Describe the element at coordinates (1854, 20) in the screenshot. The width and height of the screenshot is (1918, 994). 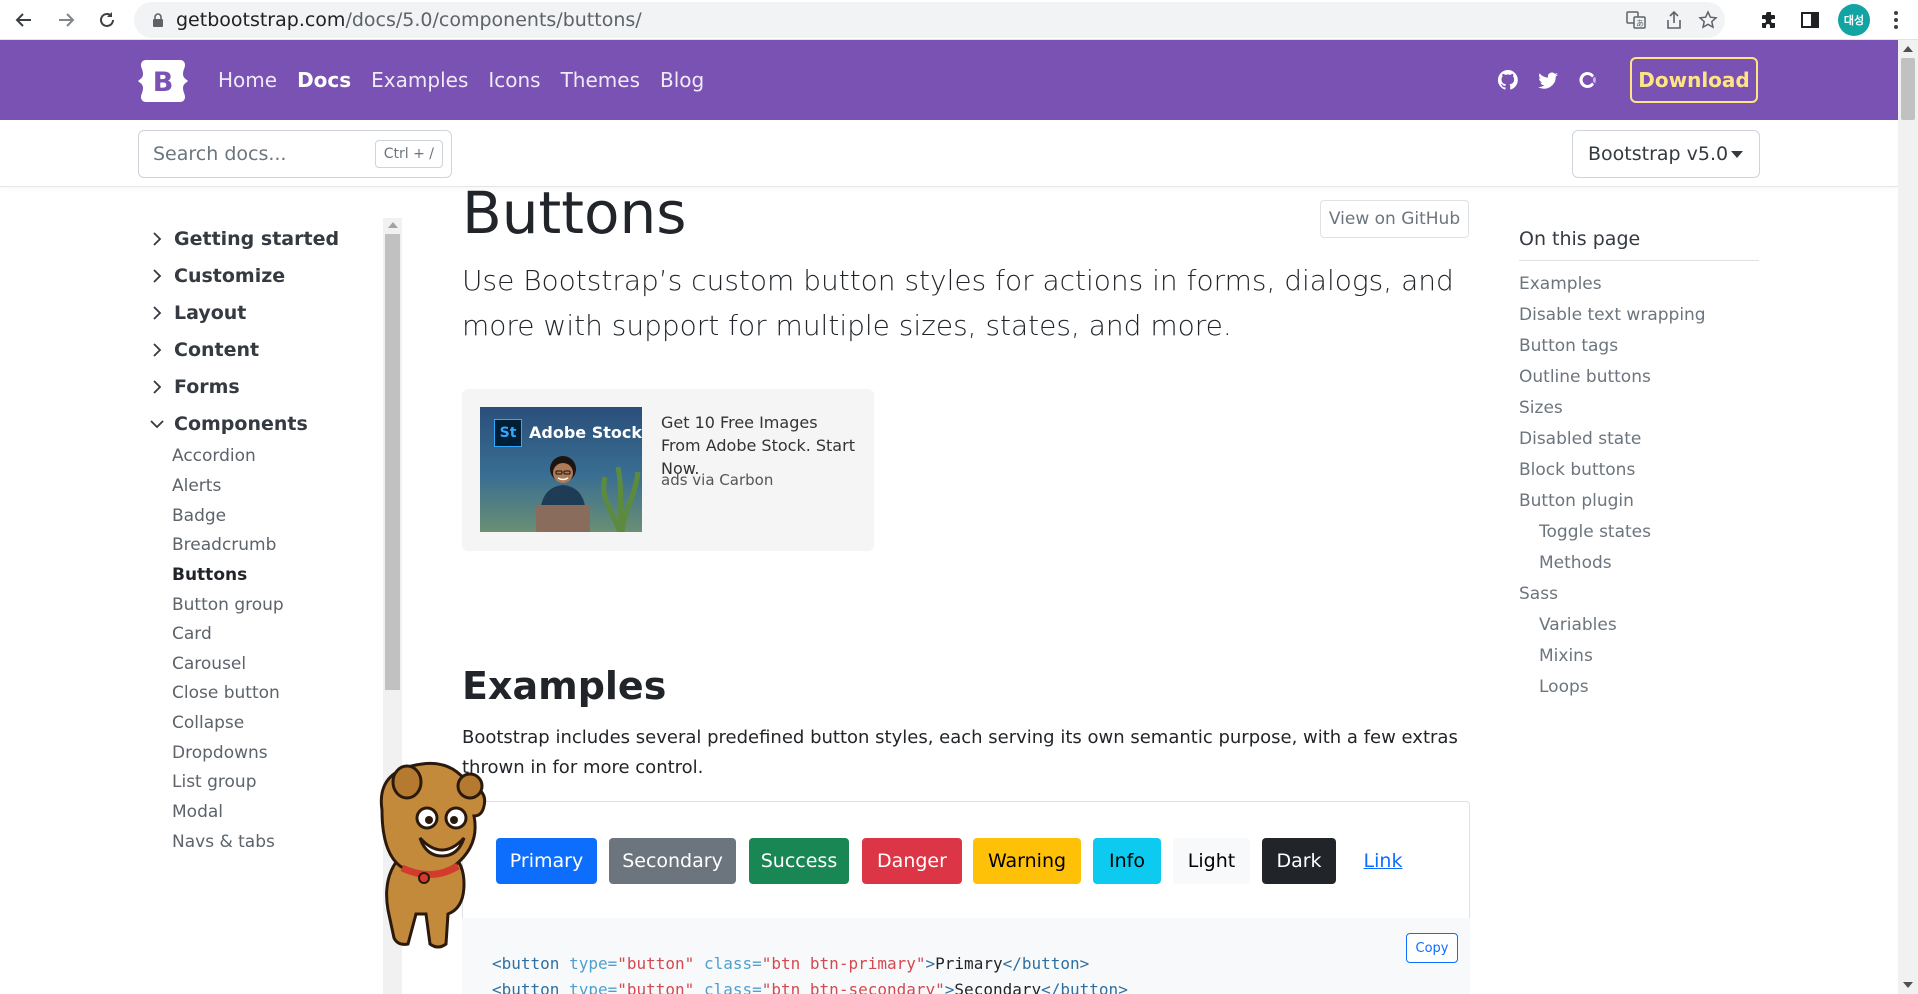
I see `profile-avatar: 대성` at that location.